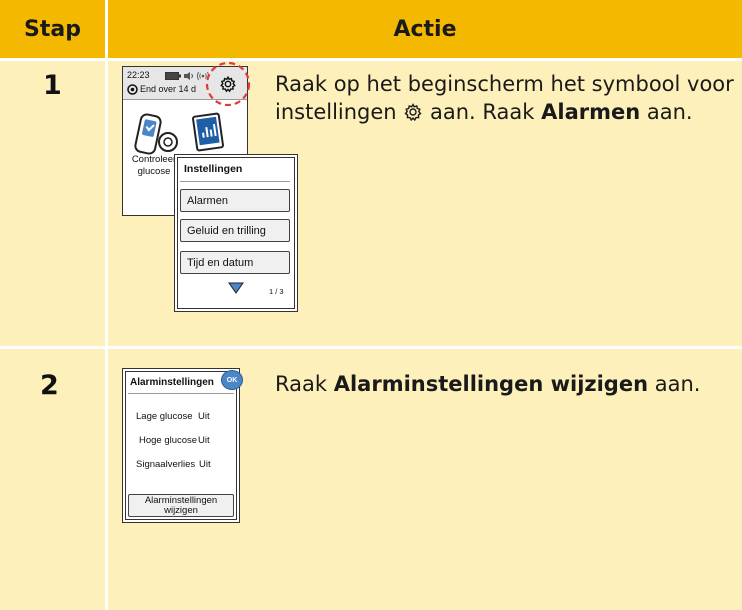 Image resolution: width=742 pixels, height=610 pixels. Describe the element at coordinates (156, 135) in the screenshot. I see `check-glucose-icon` at that location.